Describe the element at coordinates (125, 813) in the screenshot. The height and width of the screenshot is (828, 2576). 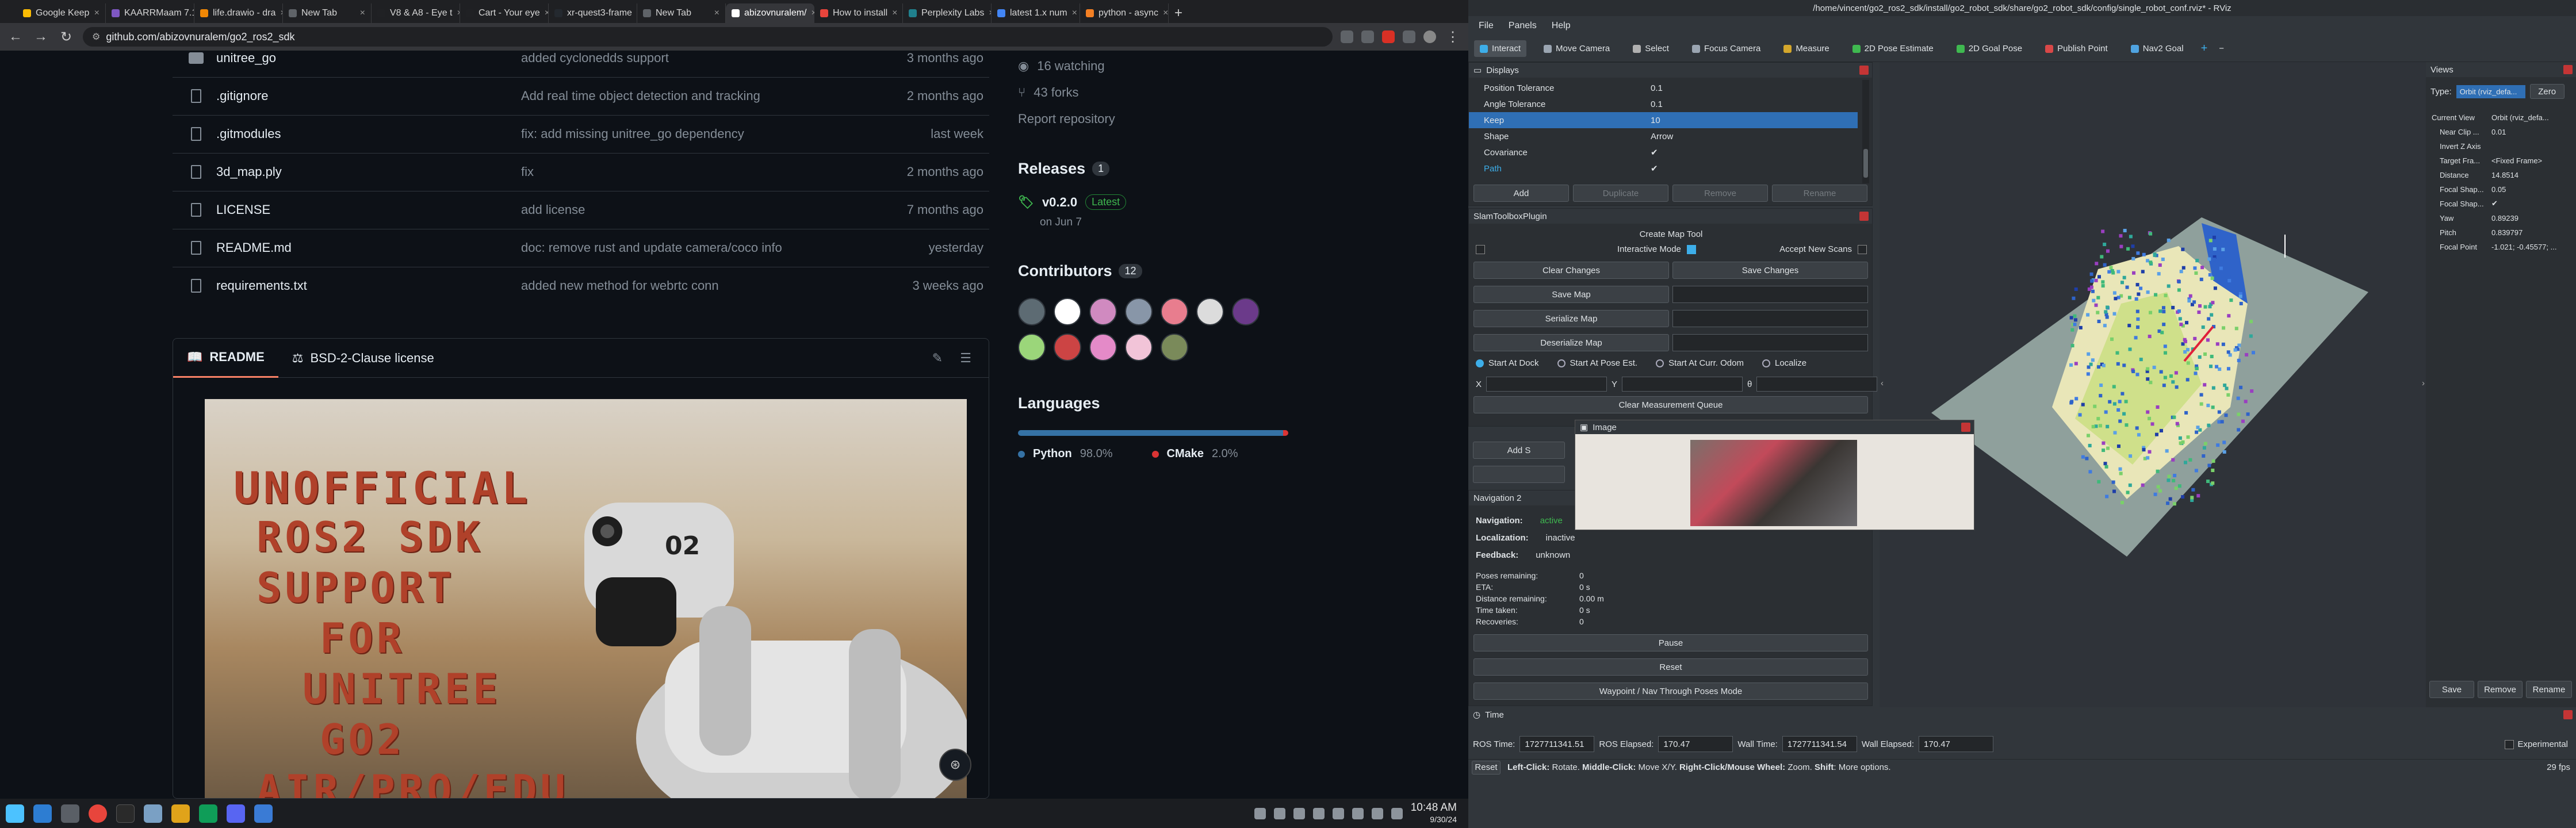
I see `terminal-icon` at that location.